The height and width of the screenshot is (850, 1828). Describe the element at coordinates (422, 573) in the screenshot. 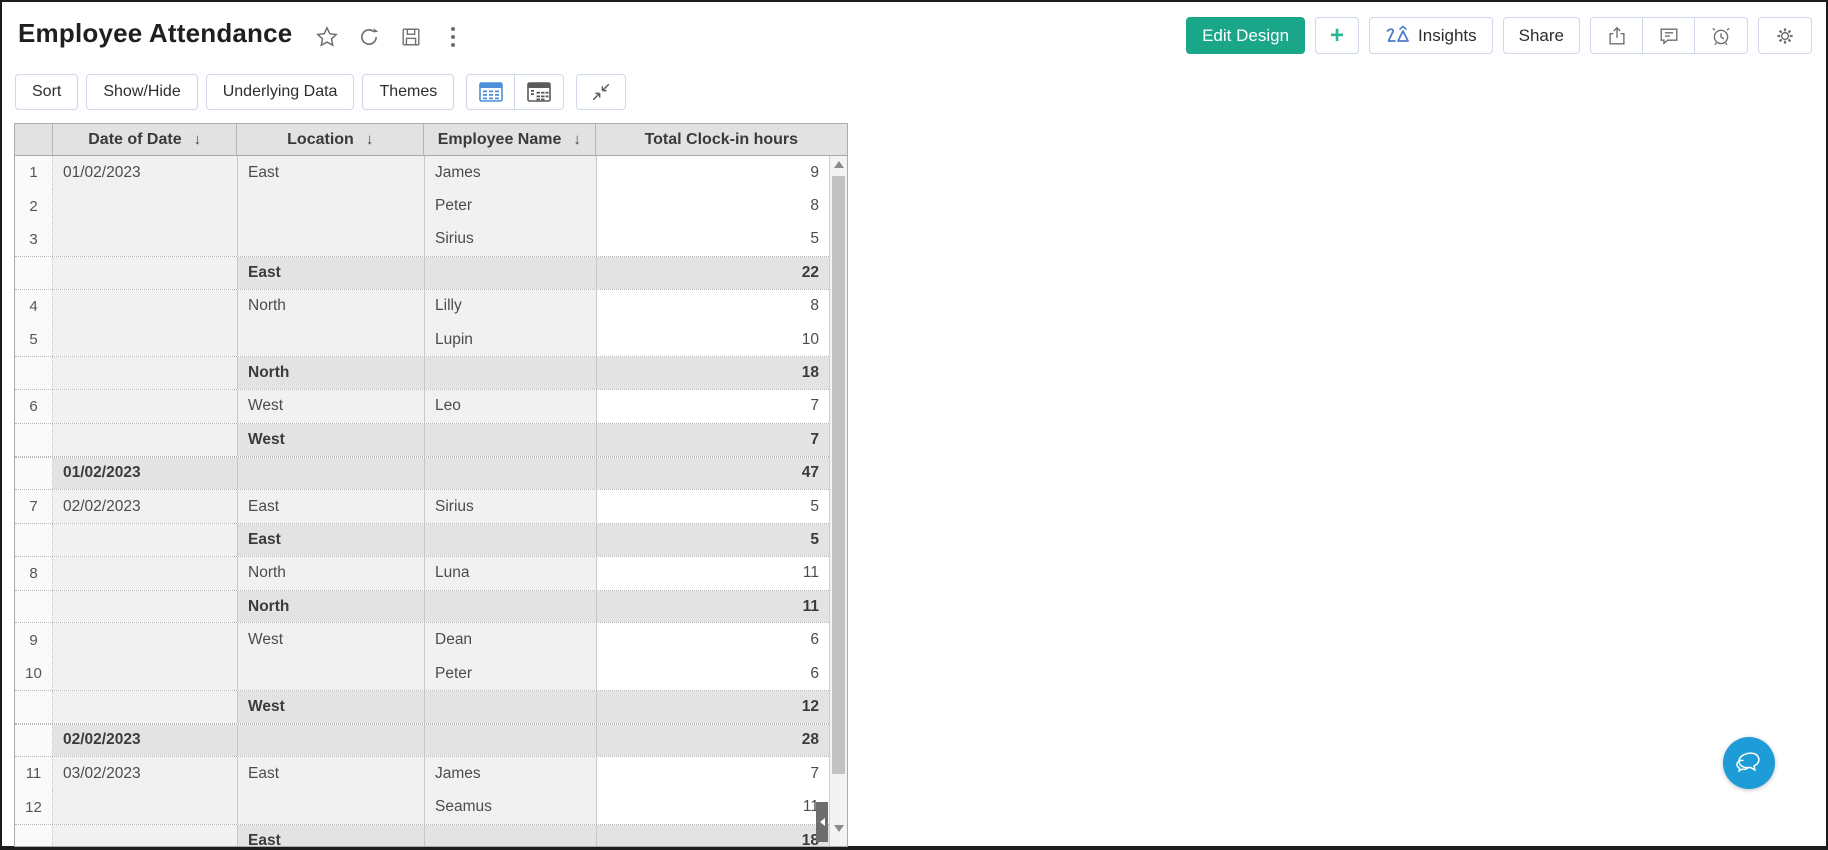

I see `table-row: 8 North Luna 11` at that location.